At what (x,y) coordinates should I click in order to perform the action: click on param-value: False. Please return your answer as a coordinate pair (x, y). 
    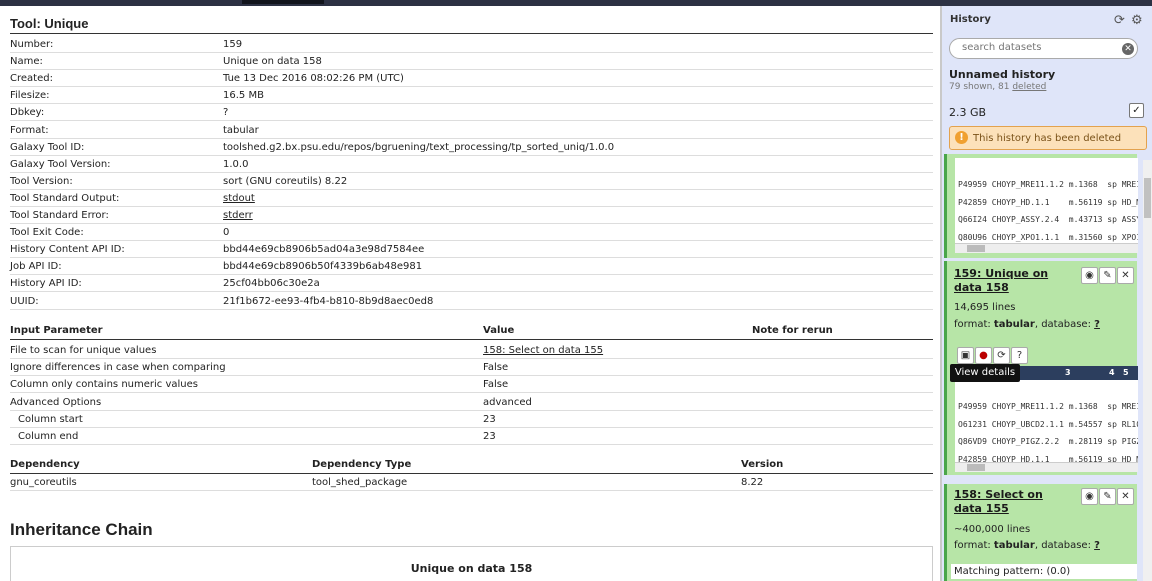
    Looking at the image, I should click on (496, 385).